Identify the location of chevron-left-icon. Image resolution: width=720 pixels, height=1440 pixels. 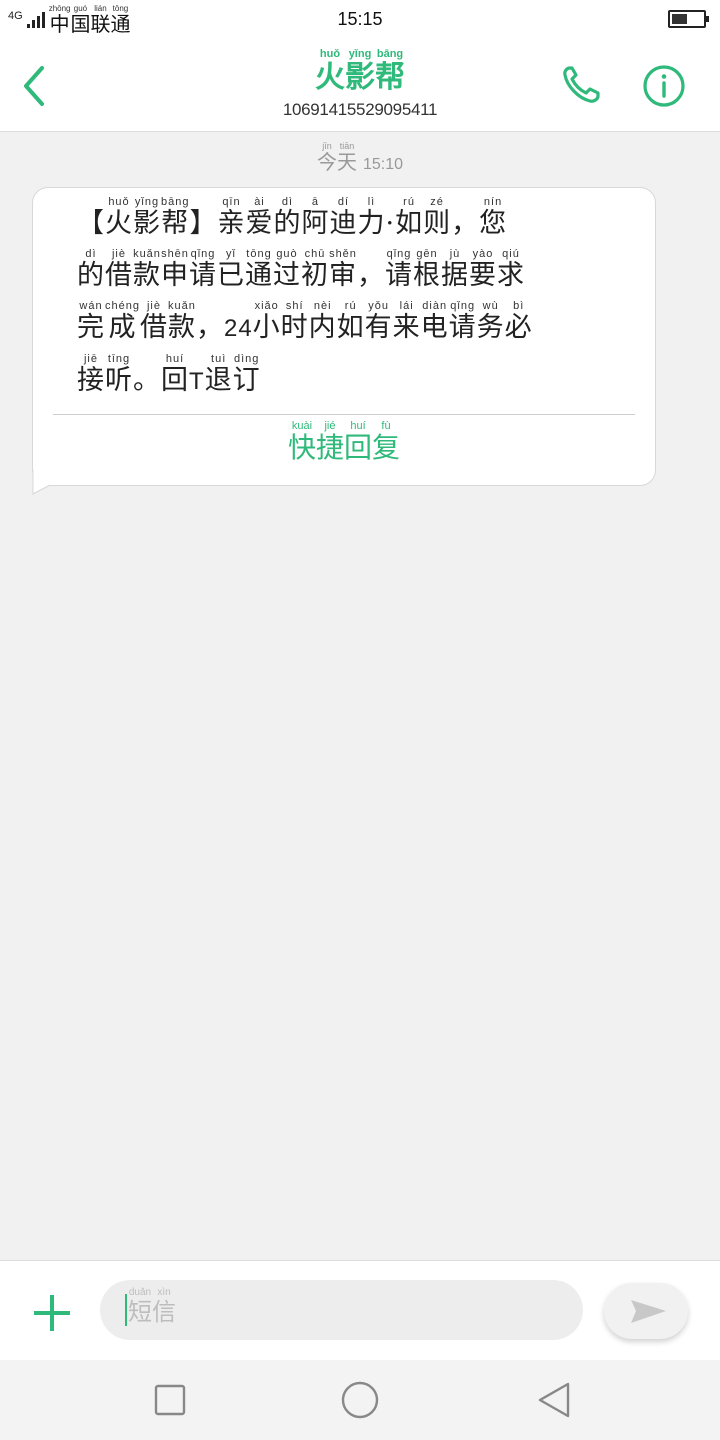
(34, 86).